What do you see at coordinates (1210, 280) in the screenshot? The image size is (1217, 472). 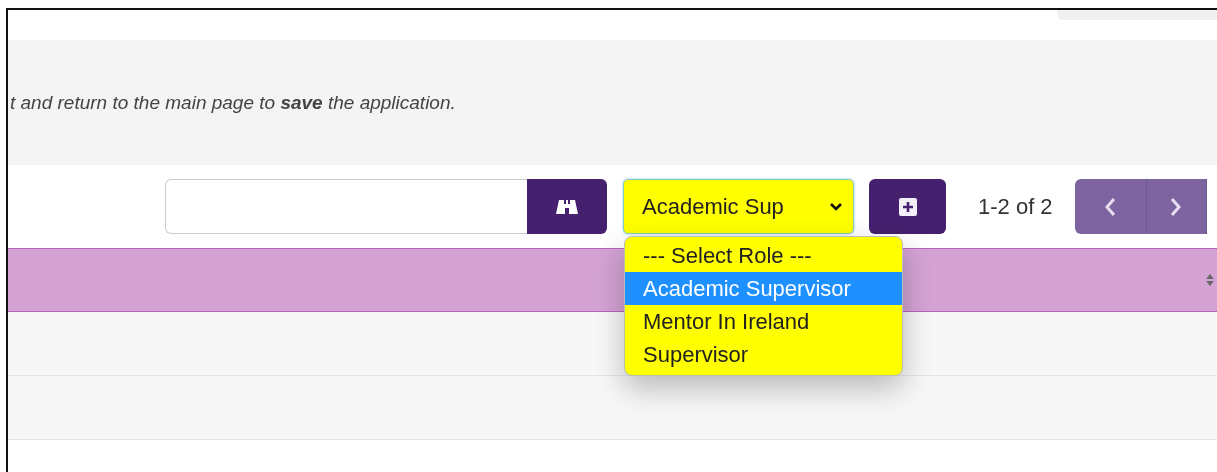 I see `sort-icon` at bounding box center [1210, 280].